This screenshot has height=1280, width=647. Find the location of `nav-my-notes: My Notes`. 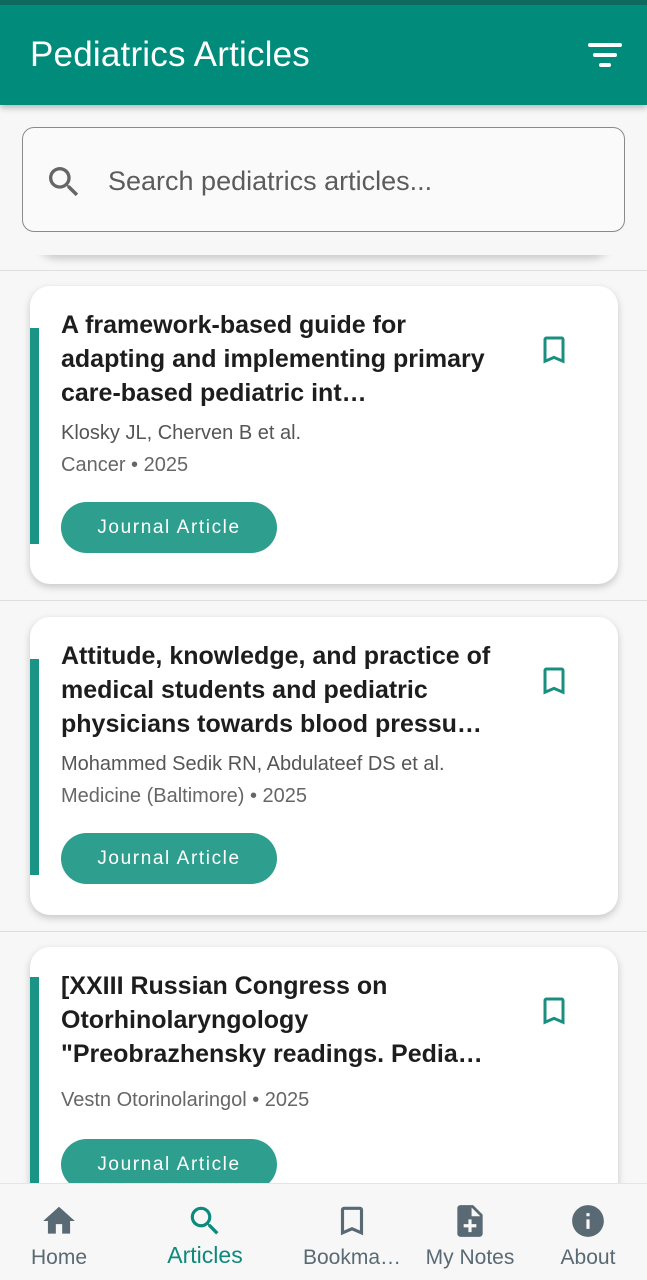

nav-my-notes: My Notes is located at coordinates (470, 1232).